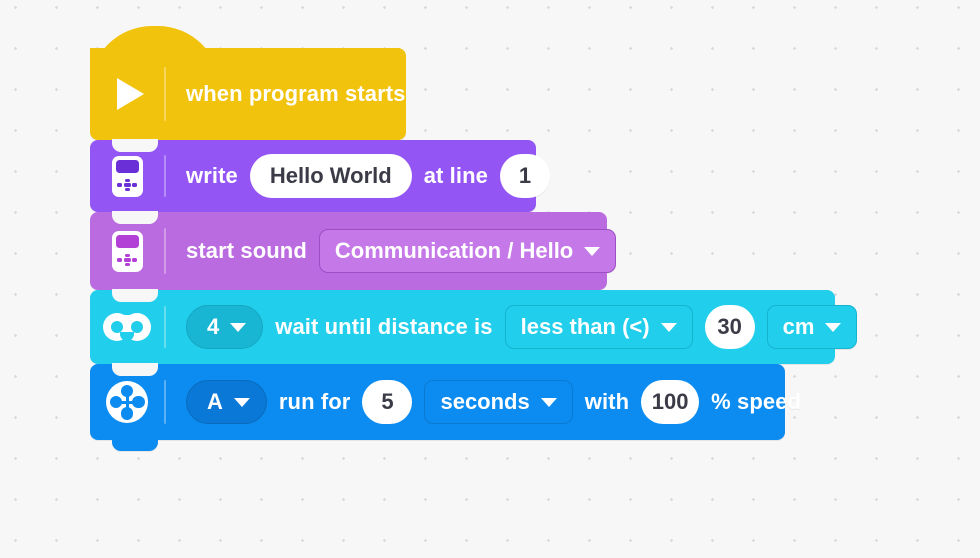 The width and height of the screenshot is (980, 558). Describe the element at coordinates (524, 176) in the screenshot. I see `write-line-input: 1` at that location.